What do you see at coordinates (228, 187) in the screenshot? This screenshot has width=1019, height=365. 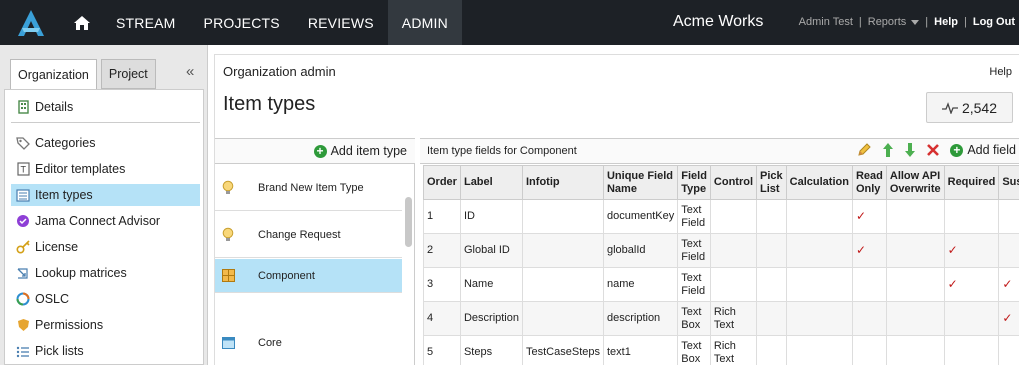 I see `lightbulb-icon` at bounding box center [228, 187].